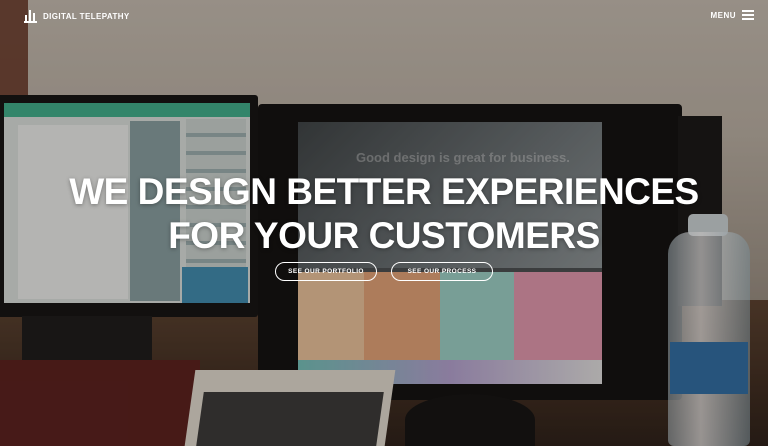 The width and height of the screenshot is (768, 446). What do you see at coordinates (723, 15) in the screenshot?
I see `menu-label: MENU` at bounding box center [723, 15].